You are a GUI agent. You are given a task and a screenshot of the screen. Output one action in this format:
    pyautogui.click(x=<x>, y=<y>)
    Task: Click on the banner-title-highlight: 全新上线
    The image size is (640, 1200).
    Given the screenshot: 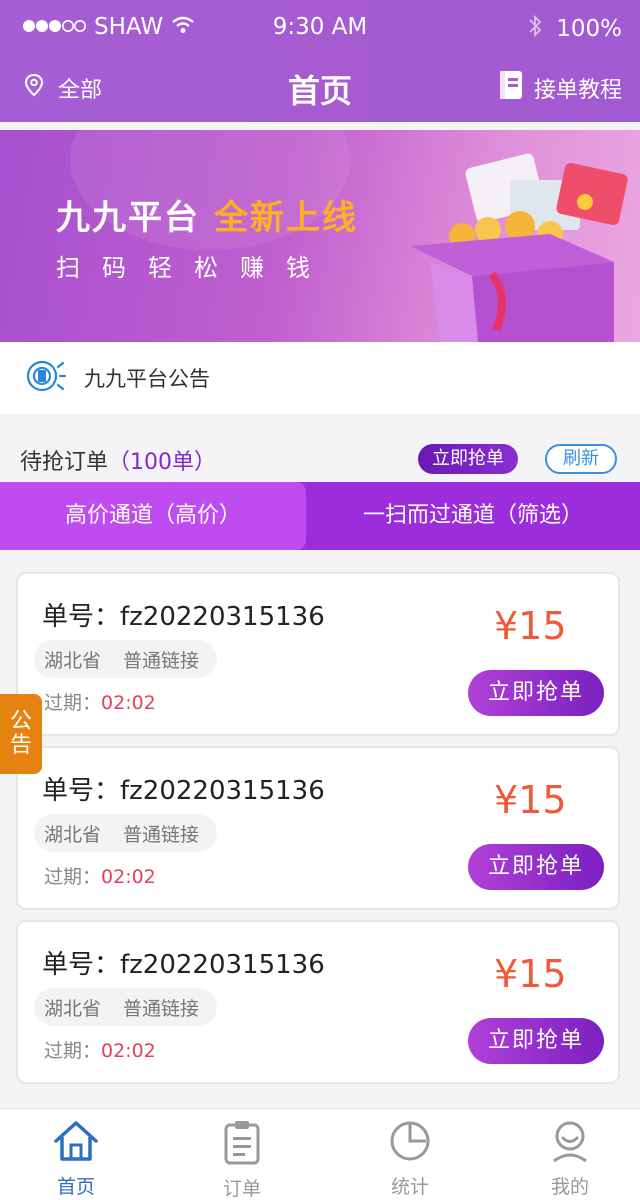 What is the action you would take?
    pyautogui.click(x=286, y=218)
    